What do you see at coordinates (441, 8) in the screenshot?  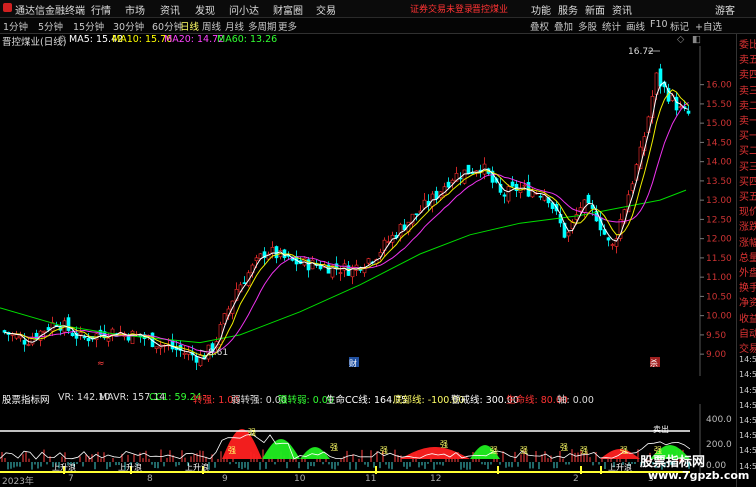 I see `login-notice: 证券交易未登录` at bounding box center [441, 8].